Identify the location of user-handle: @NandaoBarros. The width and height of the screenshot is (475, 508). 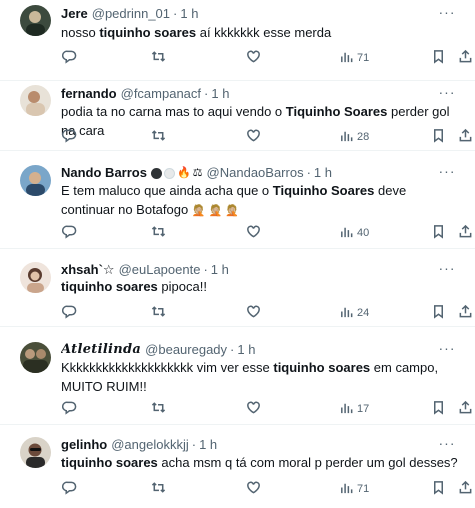
(255, 173).